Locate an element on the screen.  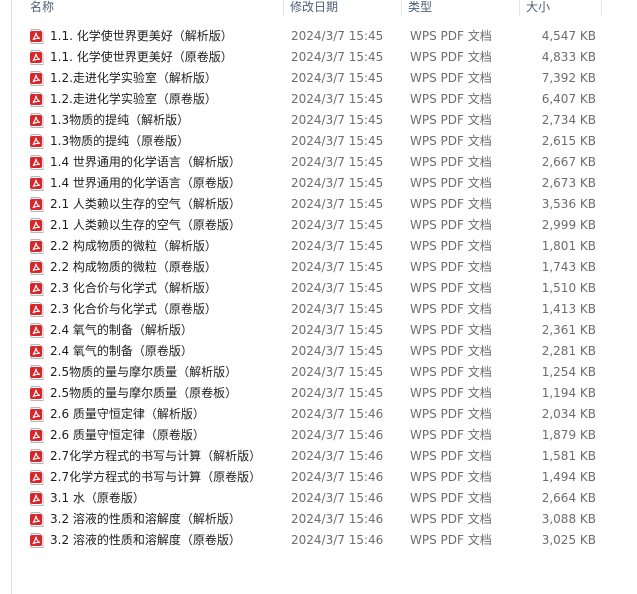
file-name: 2.1 人类赖以生存的空气（原卷版） is located at coordinates (145, 225).